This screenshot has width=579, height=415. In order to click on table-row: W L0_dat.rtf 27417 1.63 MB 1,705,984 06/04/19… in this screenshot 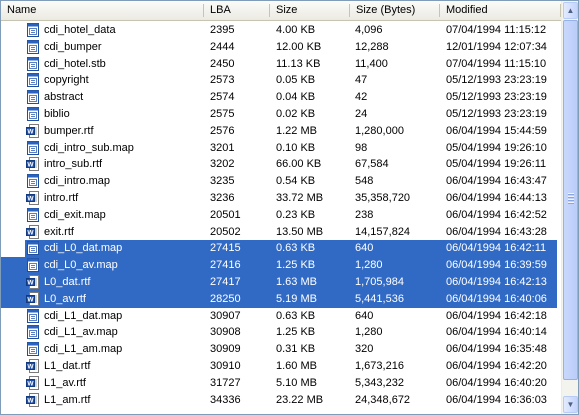, I will do `click(281, 282)`.